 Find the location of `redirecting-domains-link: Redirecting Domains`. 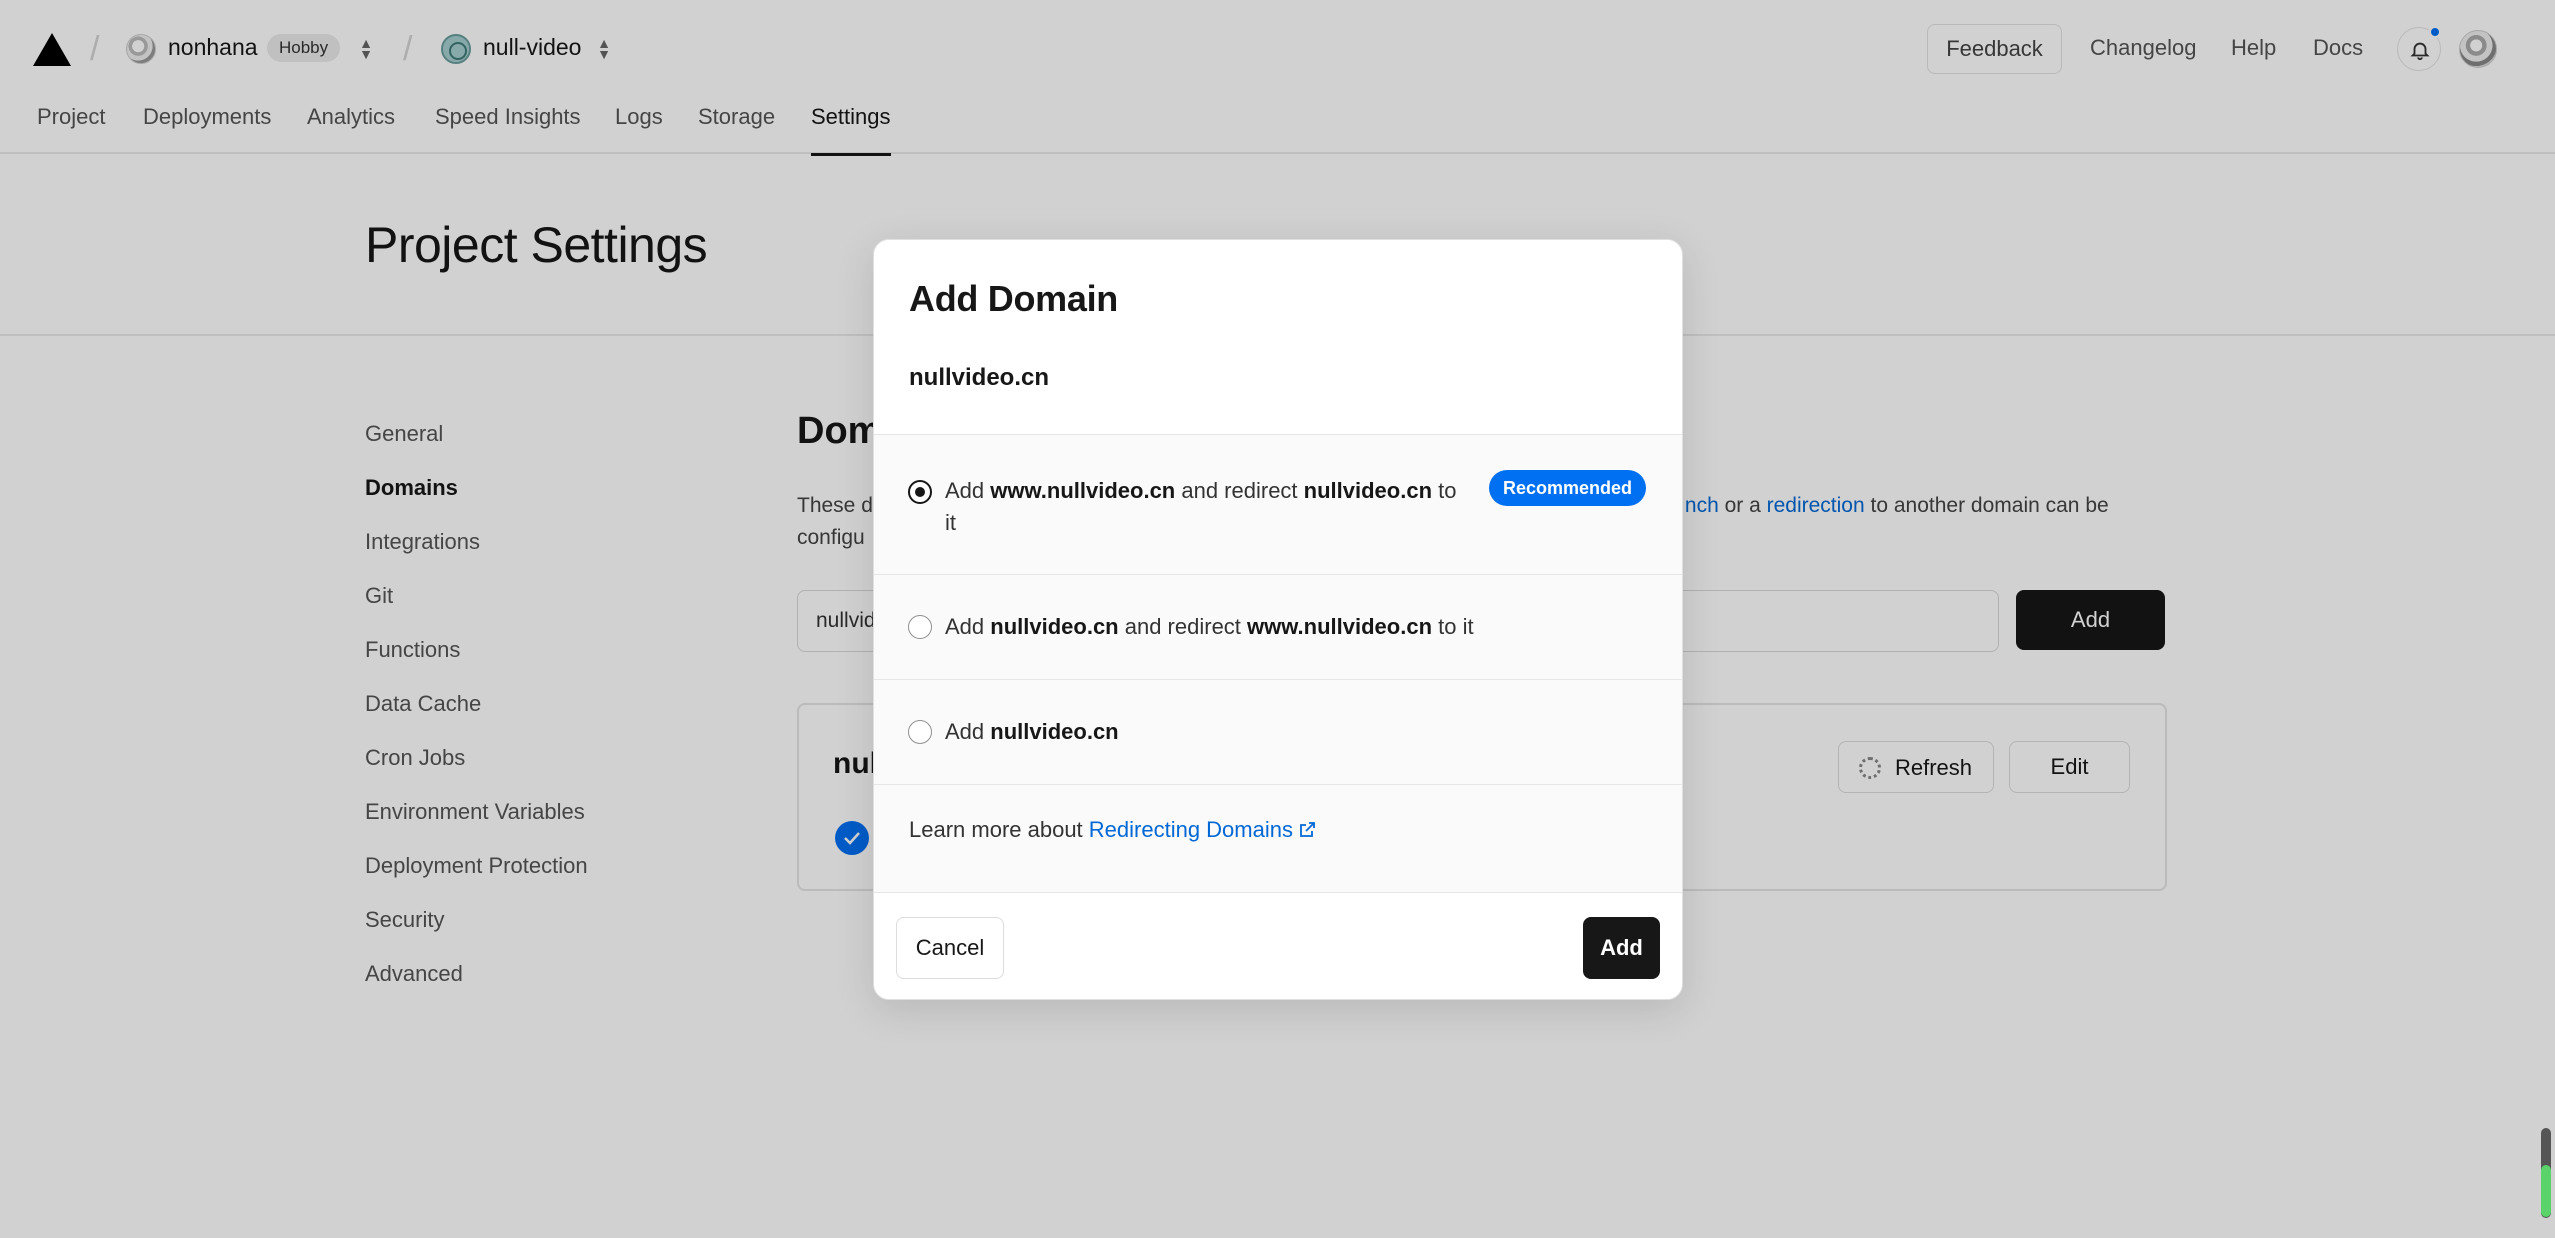

redirecting-domains-link: Redirecting Domains is located at coordinates (1191, 829).